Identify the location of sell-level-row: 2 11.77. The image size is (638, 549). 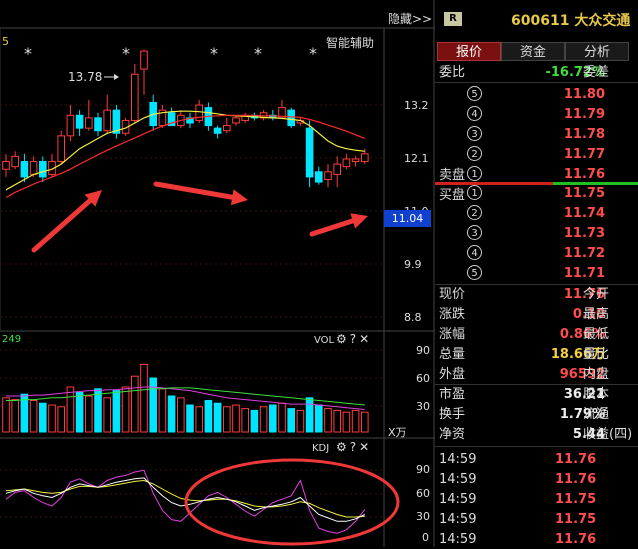
(536, 154).